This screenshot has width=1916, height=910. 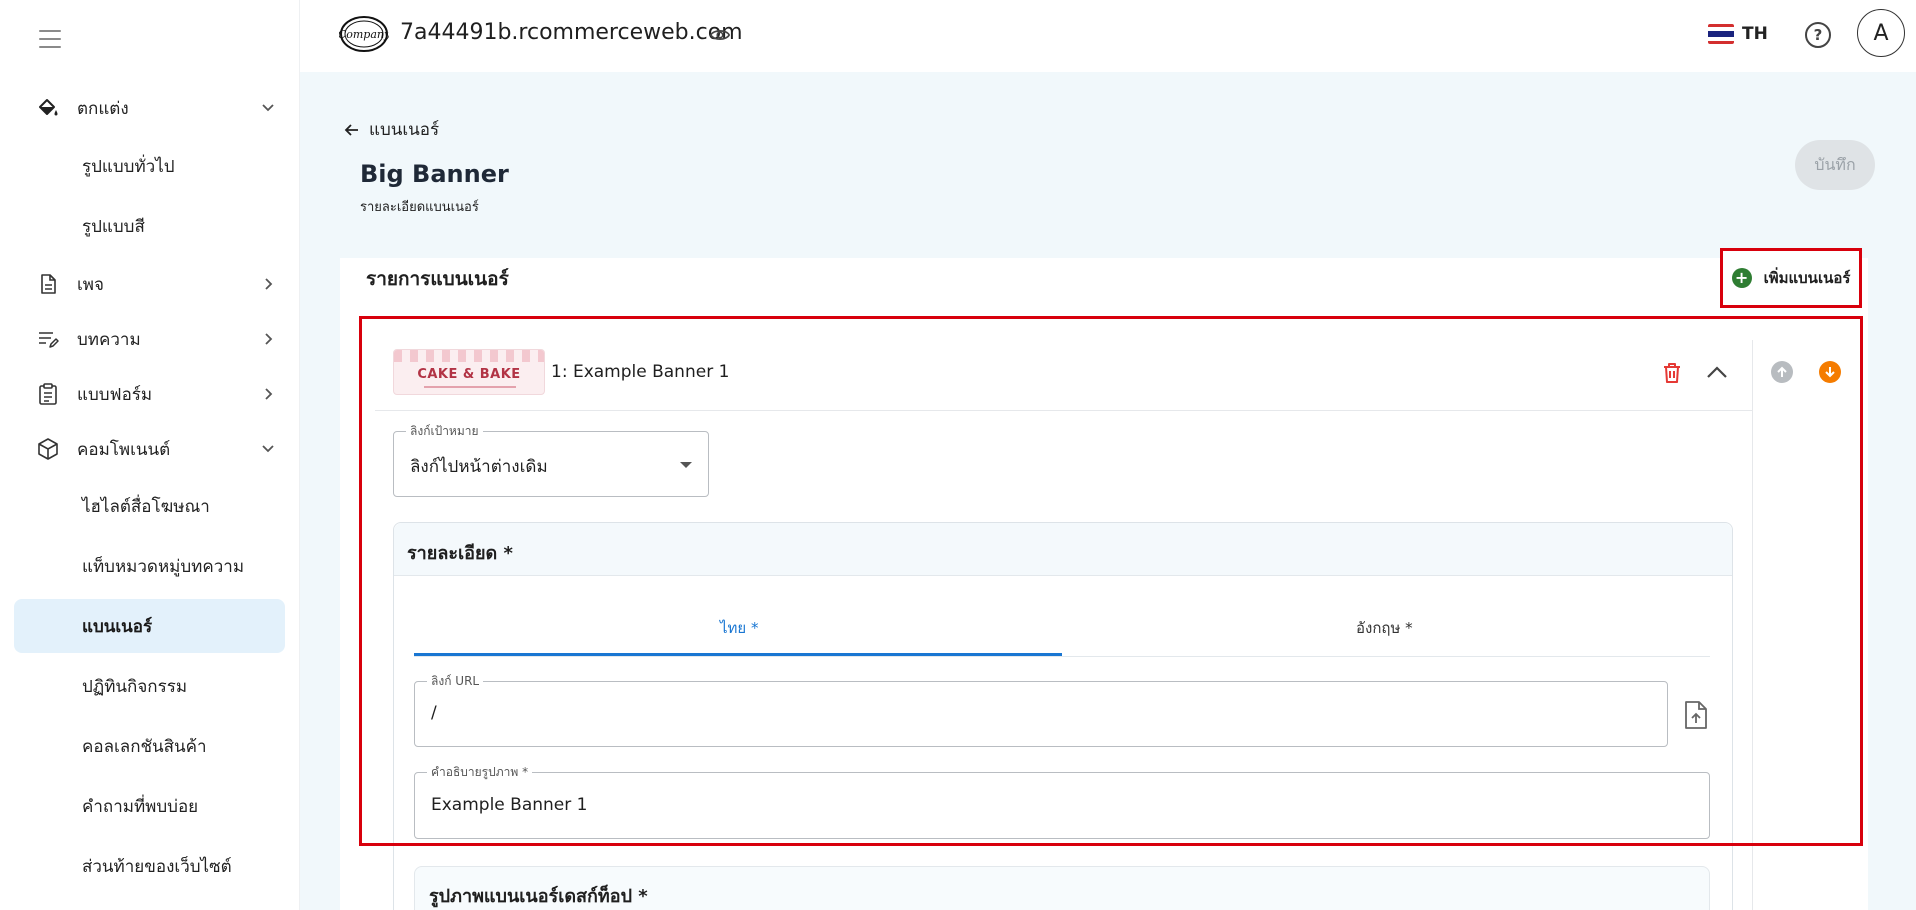 I want to click on menu-icon, so click(x=50, y=39).